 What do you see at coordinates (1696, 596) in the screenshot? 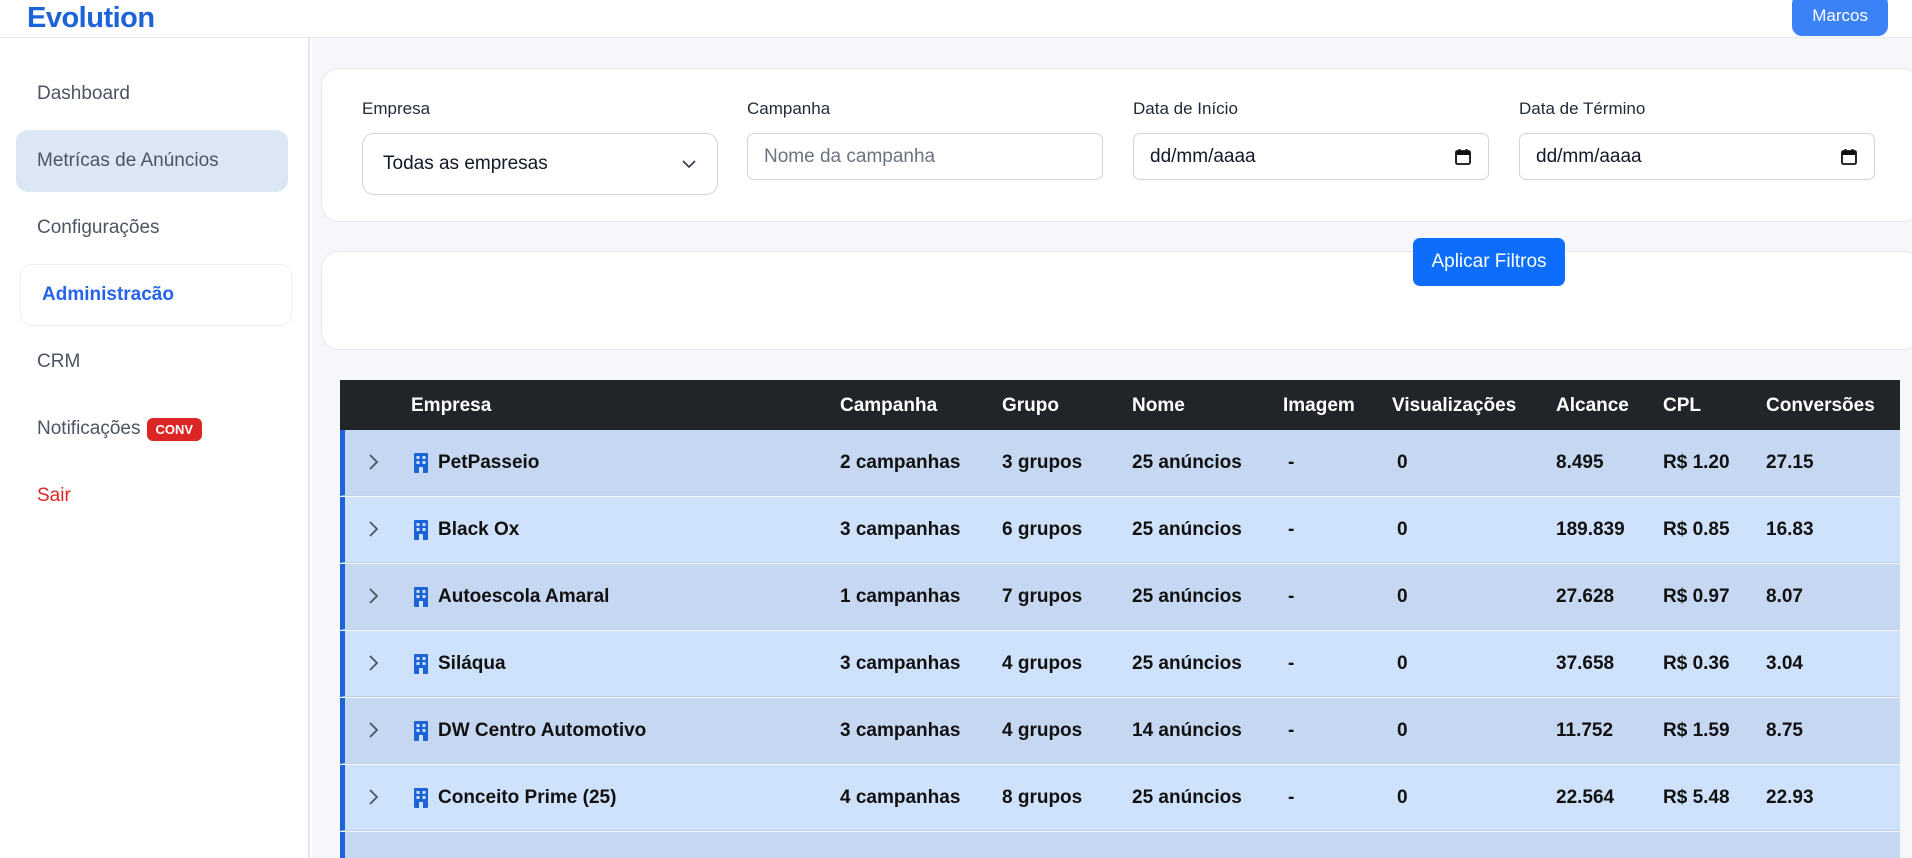
I see `cell-cpl: R$ 0.97` at bounding box center [1696, 596].